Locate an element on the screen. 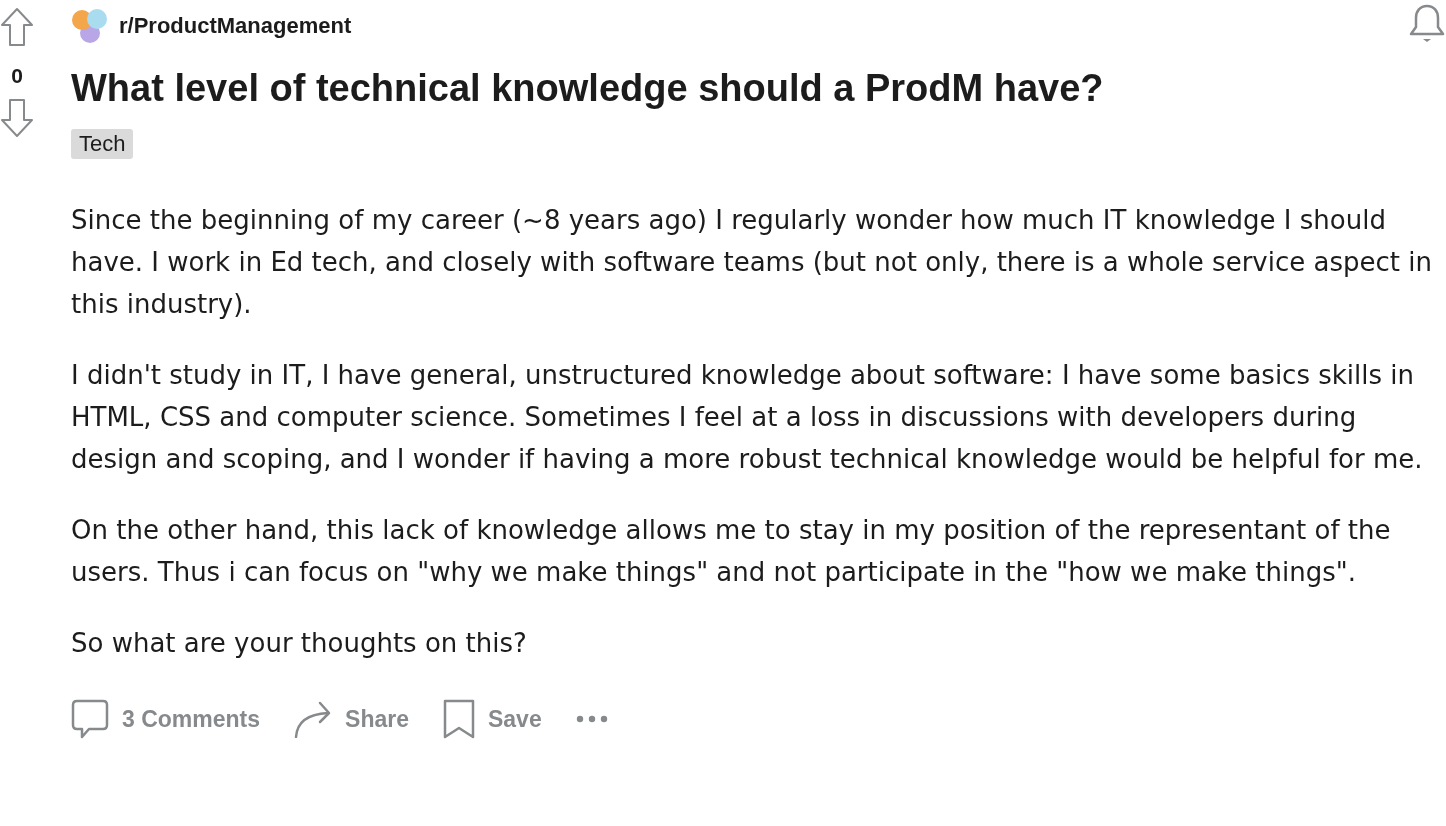  subreddit-icon is located at coordinates (90, 26).